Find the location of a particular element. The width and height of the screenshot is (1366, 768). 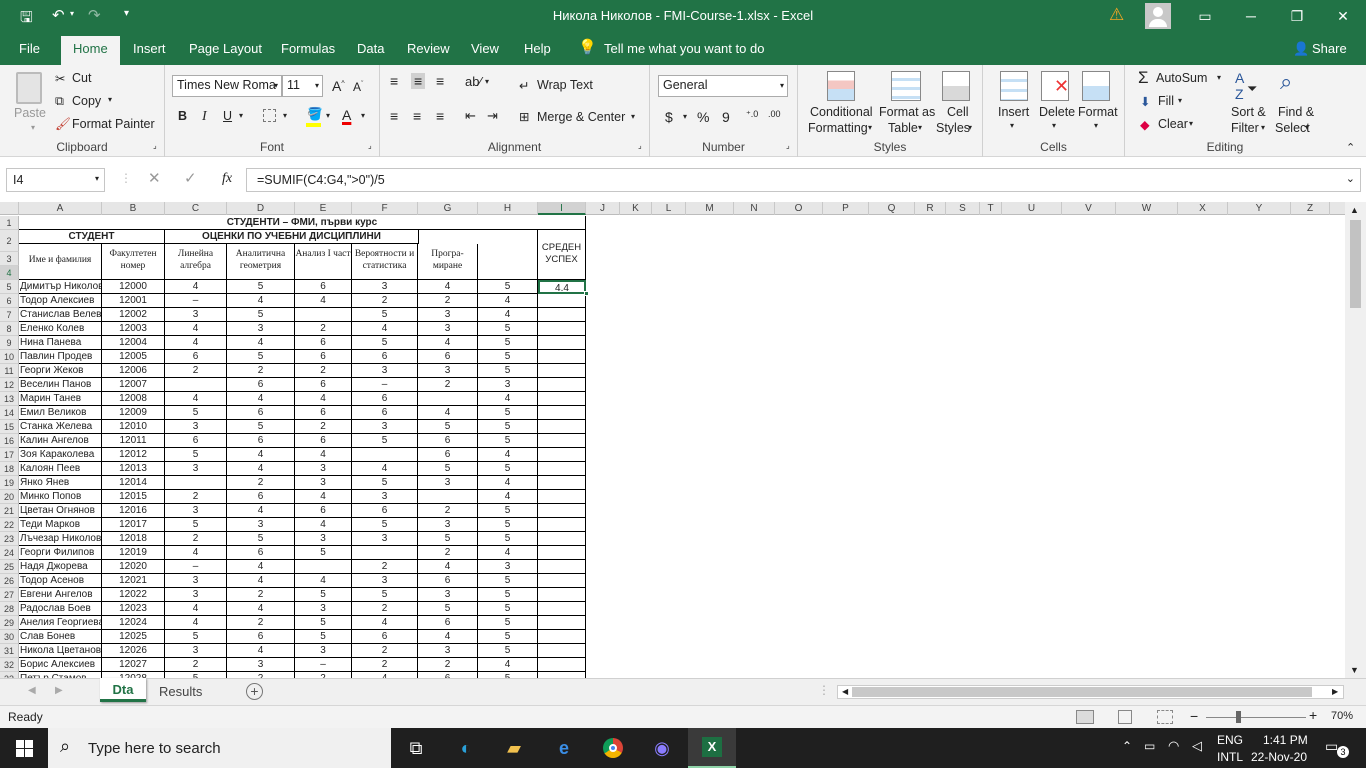

faculty-number-cell: 12015 is located at coordinates (133, 497).